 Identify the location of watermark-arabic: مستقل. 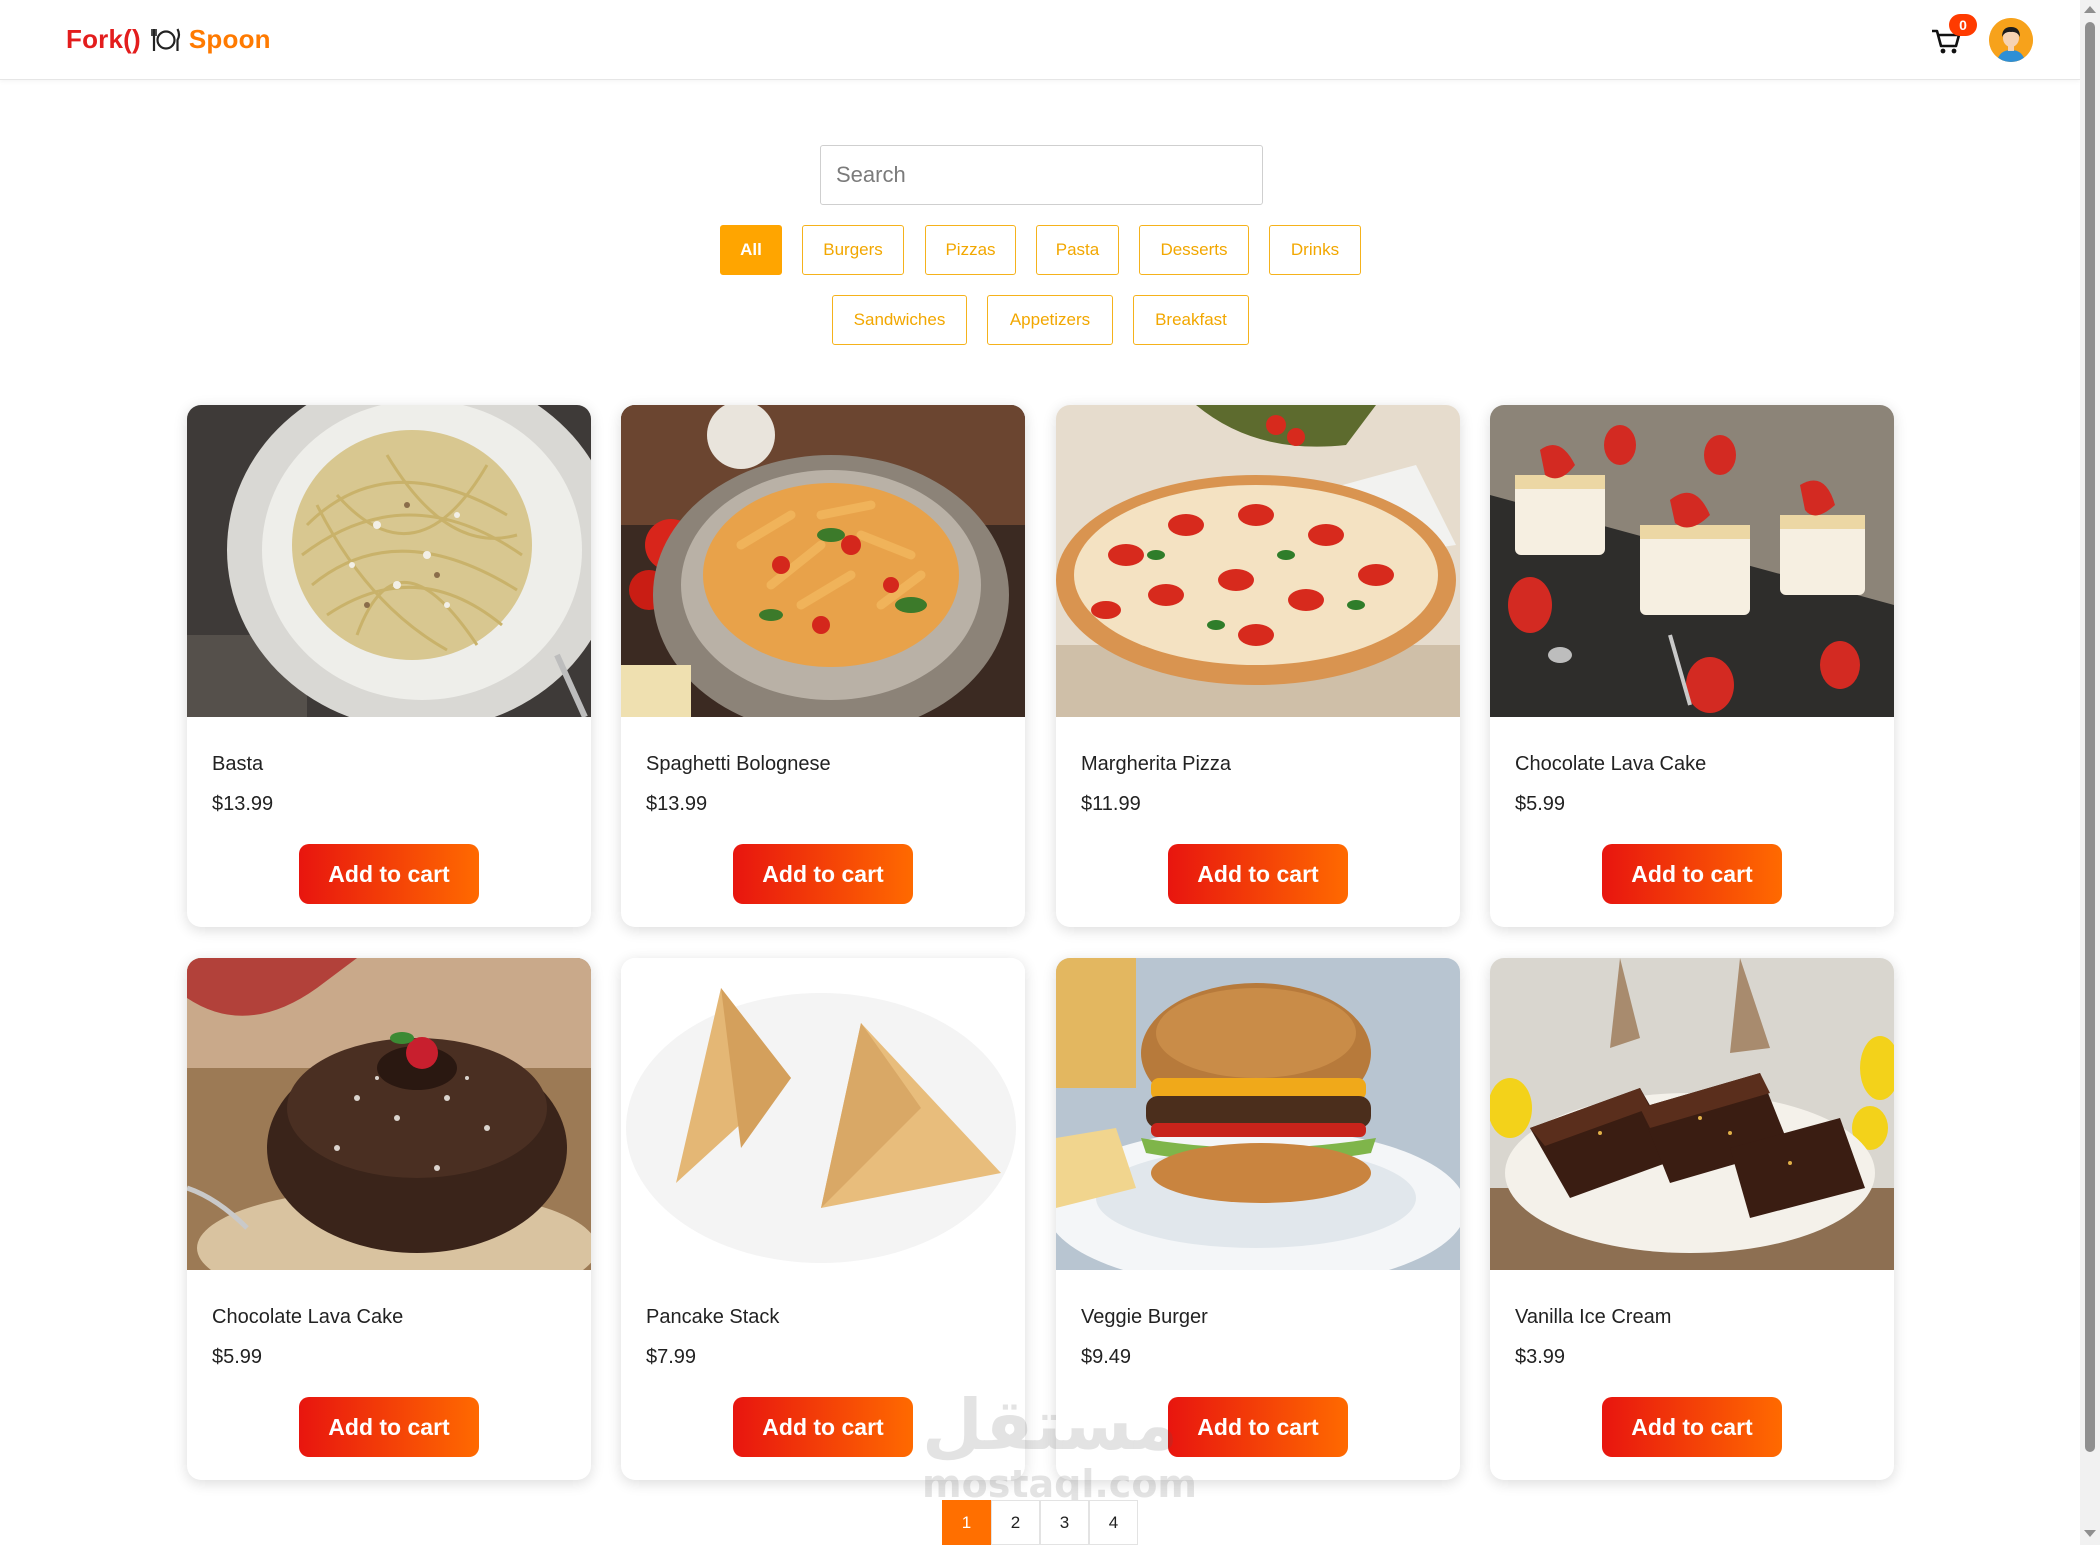
(1050, 1425).